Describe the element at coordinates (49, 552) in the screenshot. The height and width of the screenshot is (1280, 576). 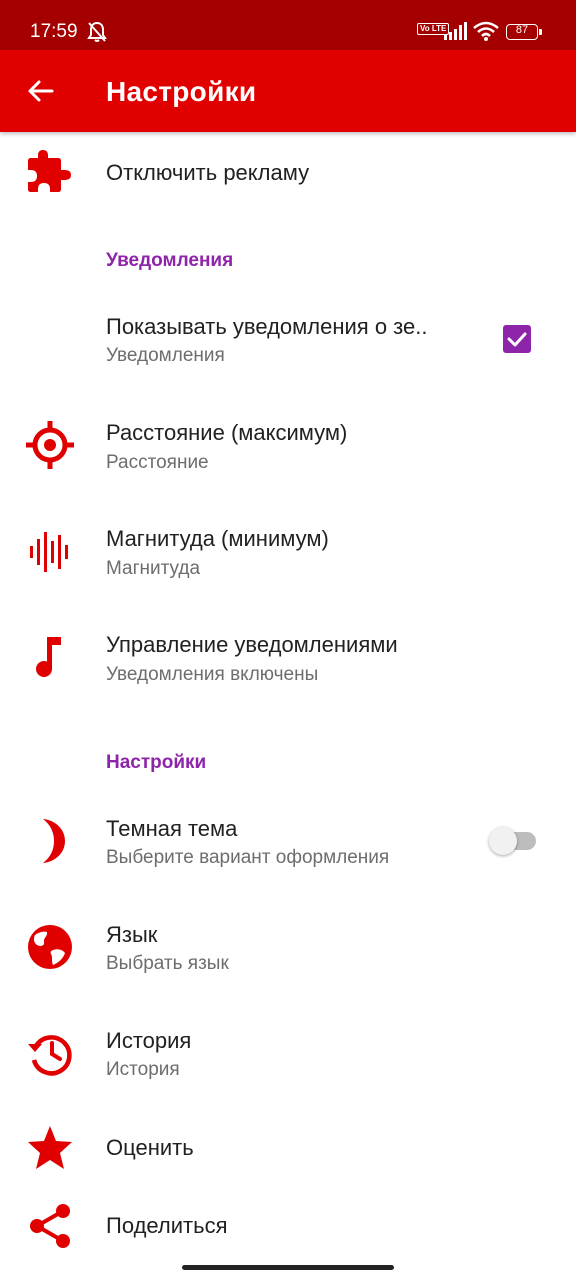
I see `waveform-icon` at that location.